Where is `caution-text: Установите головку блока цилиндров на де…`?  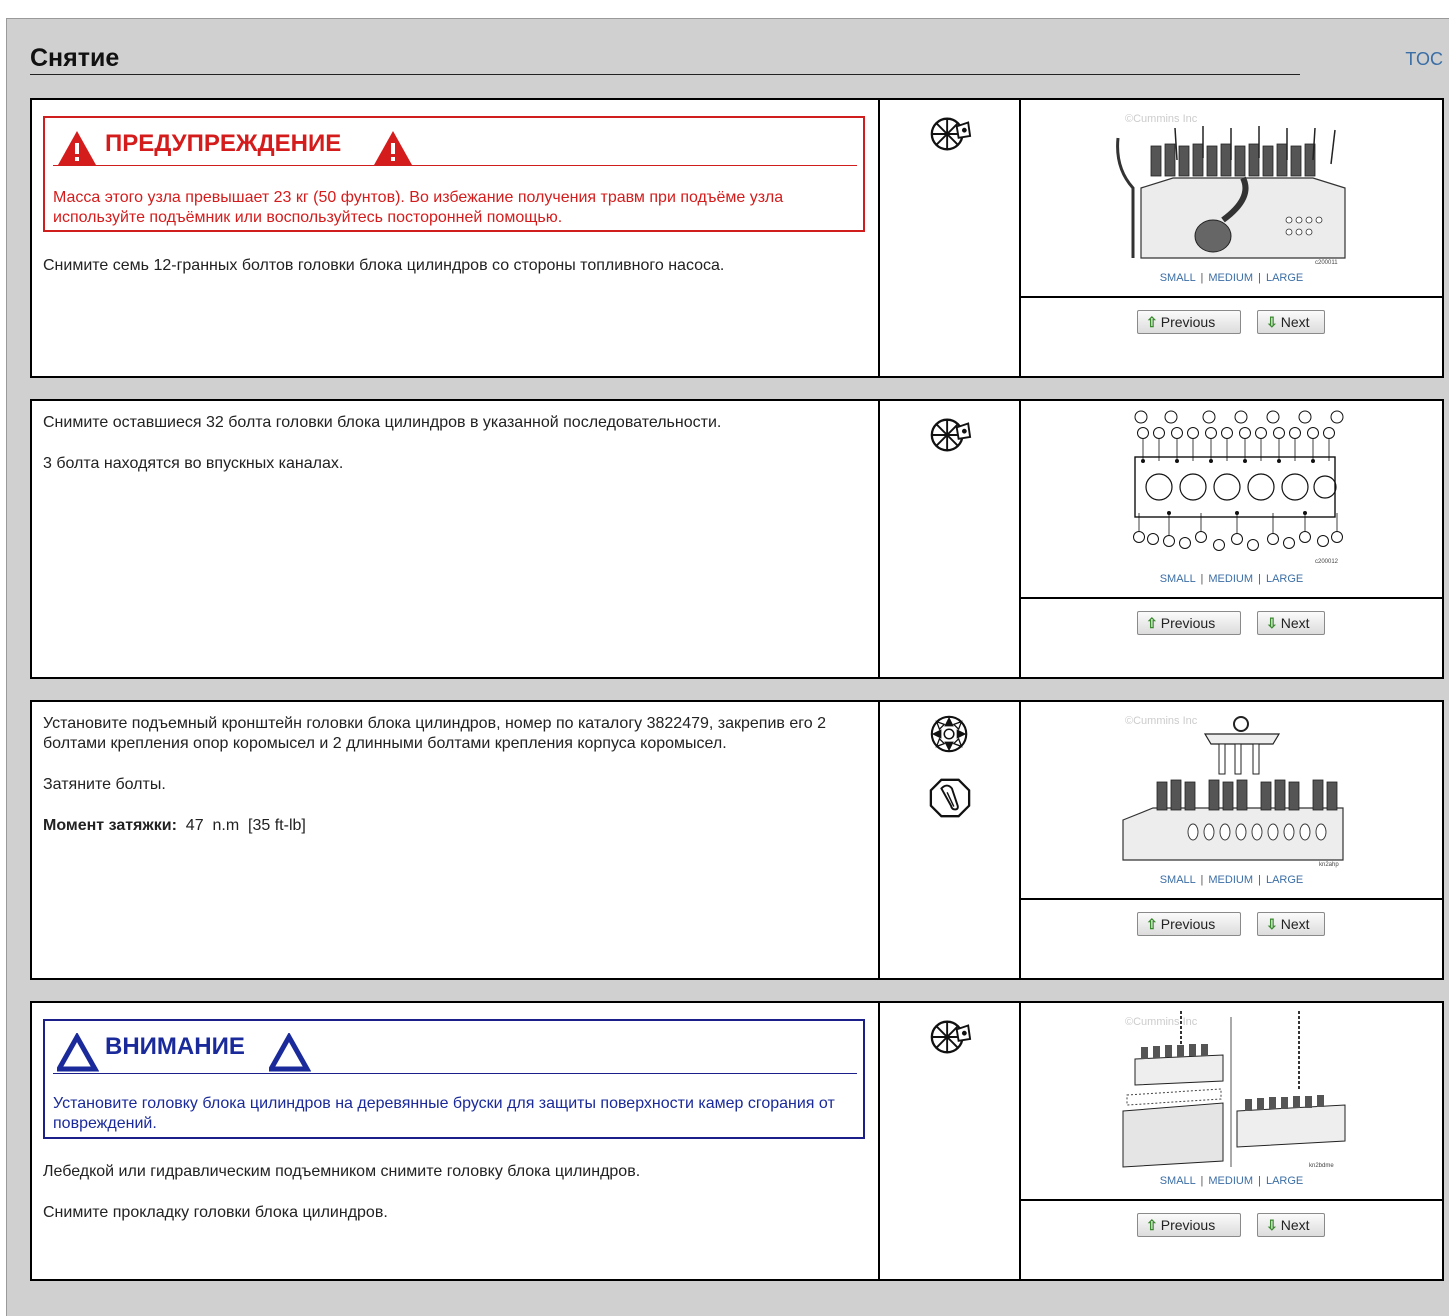 caution-text: Установите головку блока цилиндров на де… is located at coordinates (444, 1113).